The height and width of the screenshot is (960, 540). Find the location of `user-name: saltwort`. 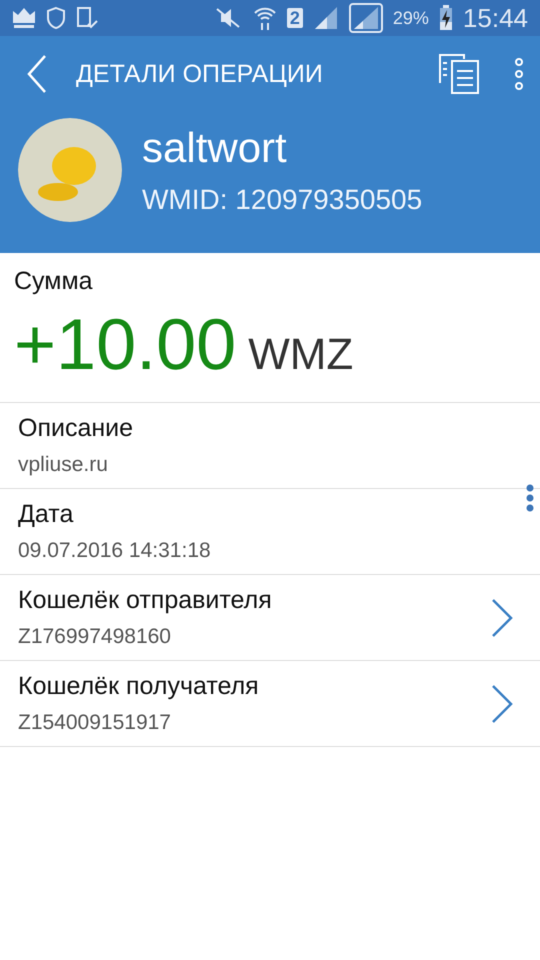

user-name: saltwort is located at coordinates (215, 148).